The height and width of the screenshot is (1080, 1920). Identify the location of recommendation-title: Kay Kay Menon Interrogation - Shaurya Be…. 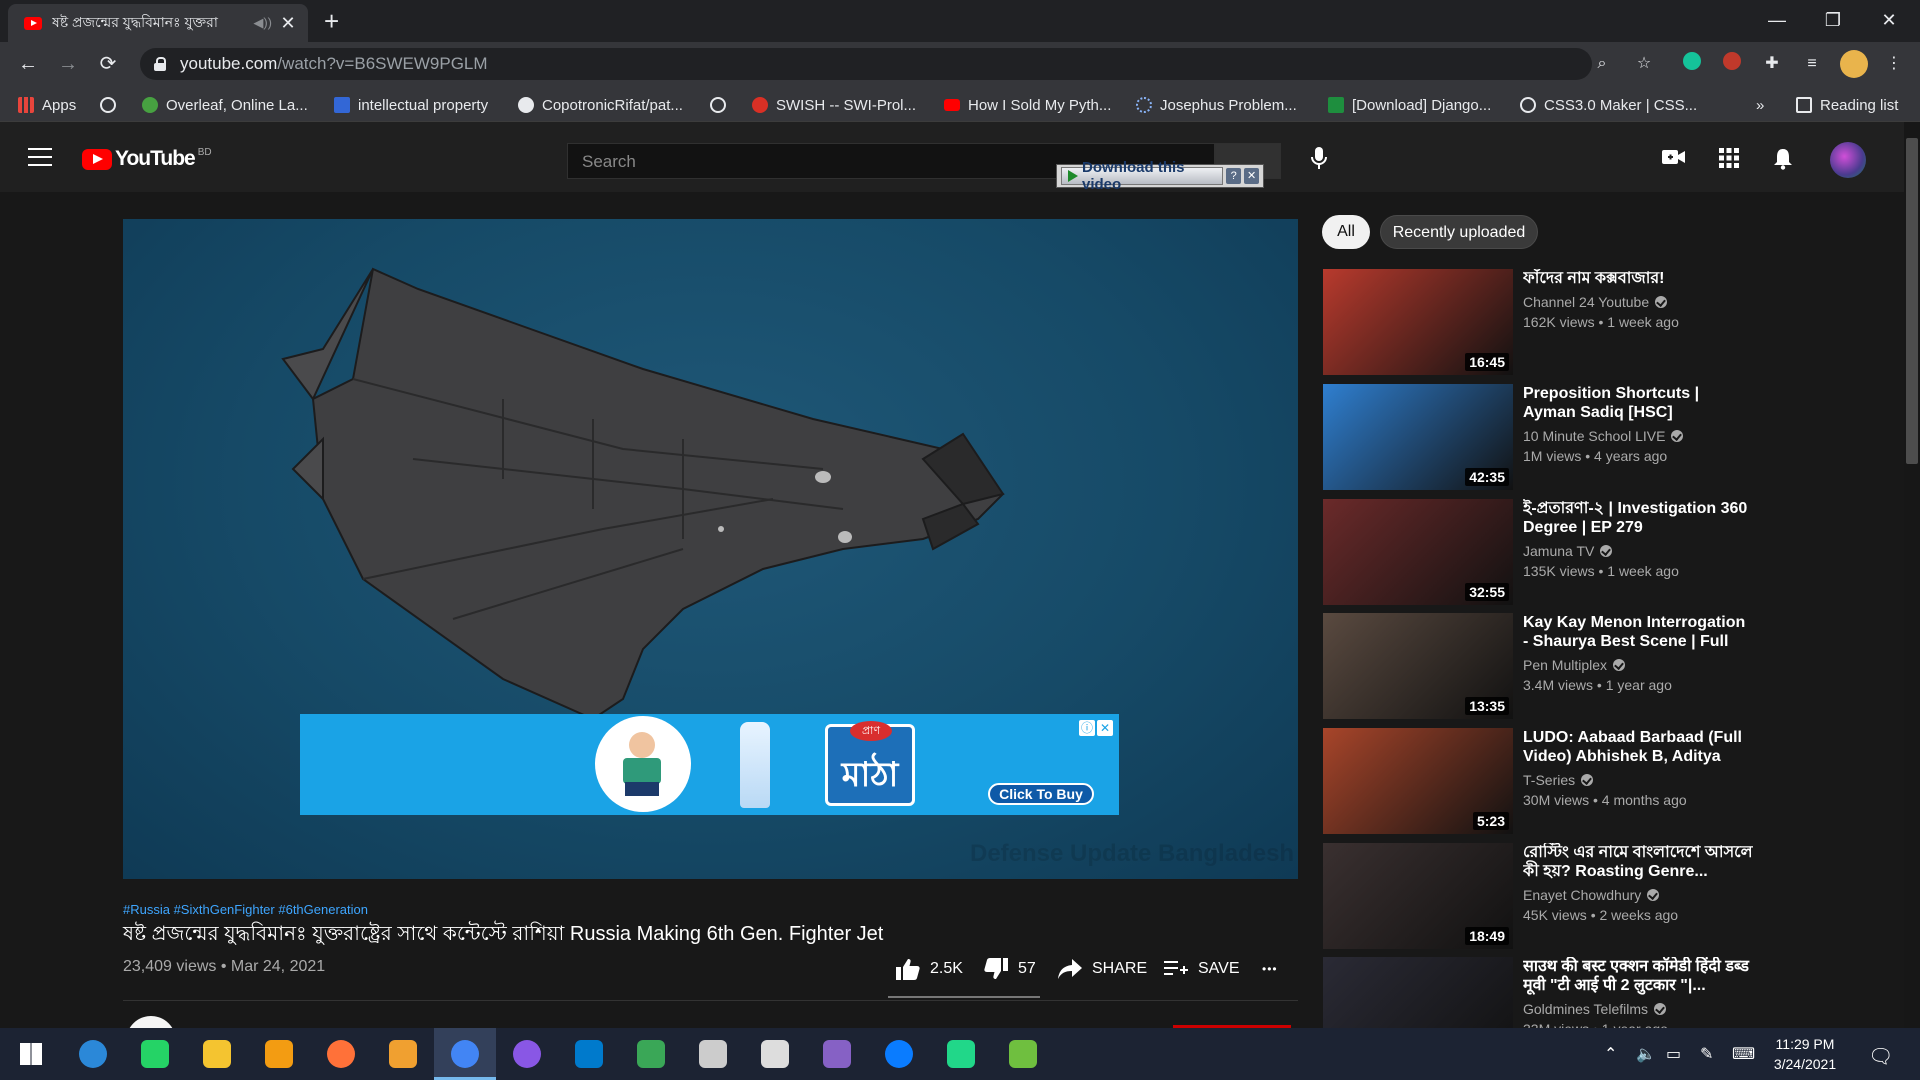
(1638, 632).